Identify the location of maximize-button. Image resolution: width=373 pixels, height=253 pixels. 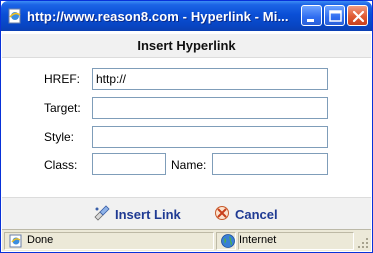
(334, 15).